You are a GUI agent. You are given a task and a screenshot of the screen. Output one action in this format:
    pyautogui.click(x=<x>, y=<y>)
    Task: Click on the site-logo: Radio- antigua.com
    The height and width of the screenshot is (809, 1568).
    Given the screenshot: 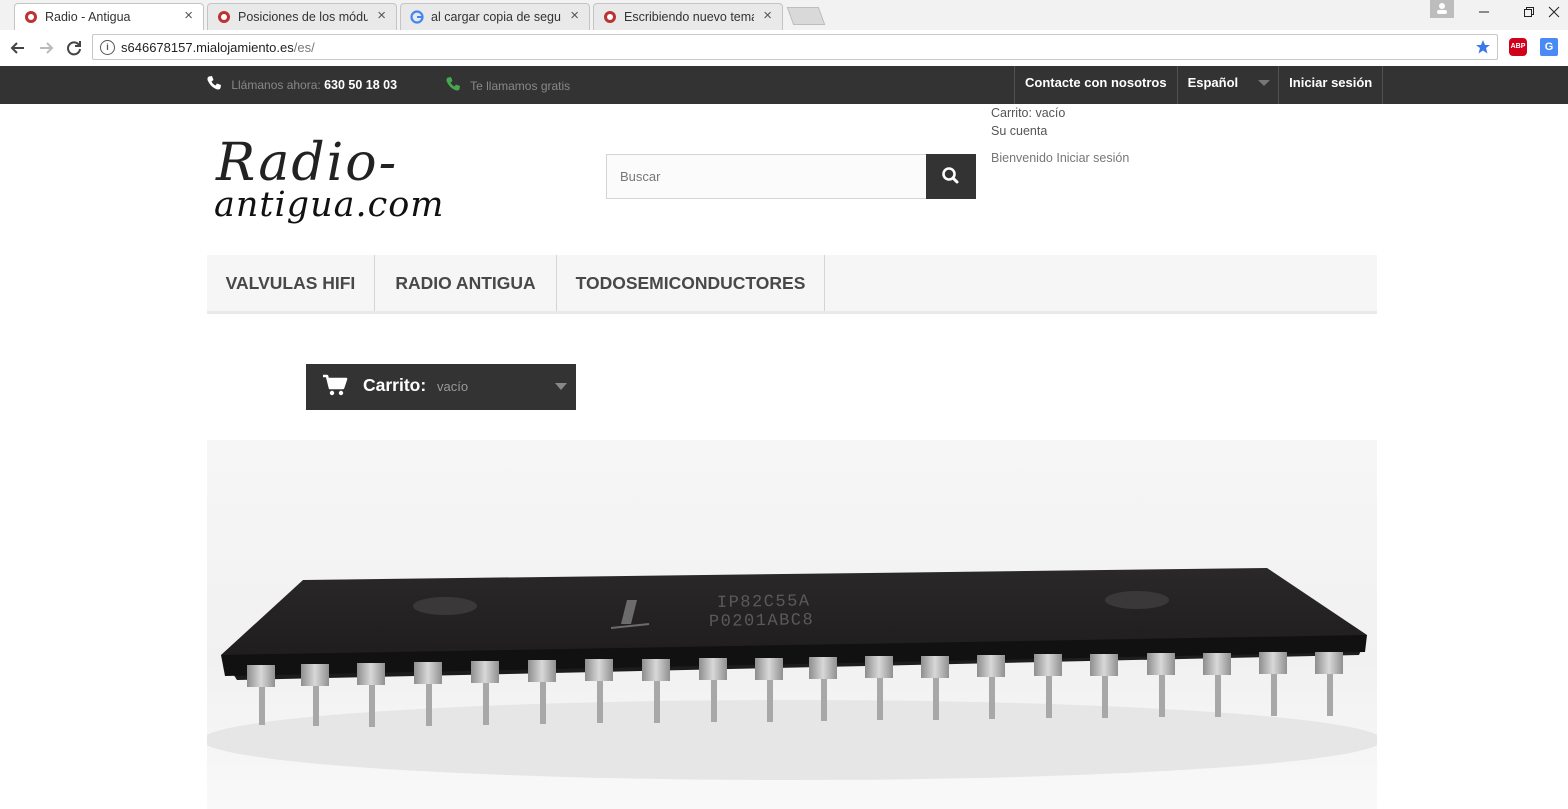 What is the action you would take?
    pyautogui.click(x=342, y=180)
    